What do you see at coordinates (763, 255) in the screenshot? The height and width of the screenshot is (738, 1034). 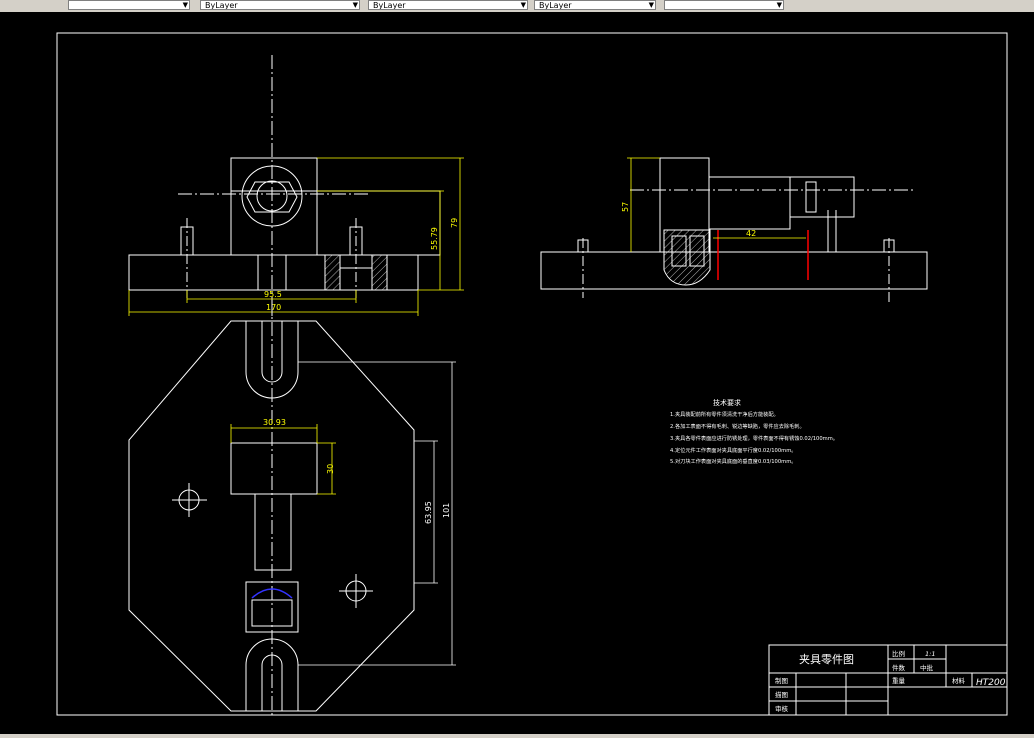 I see `side-red-markers` at bounding box center [763, 255].